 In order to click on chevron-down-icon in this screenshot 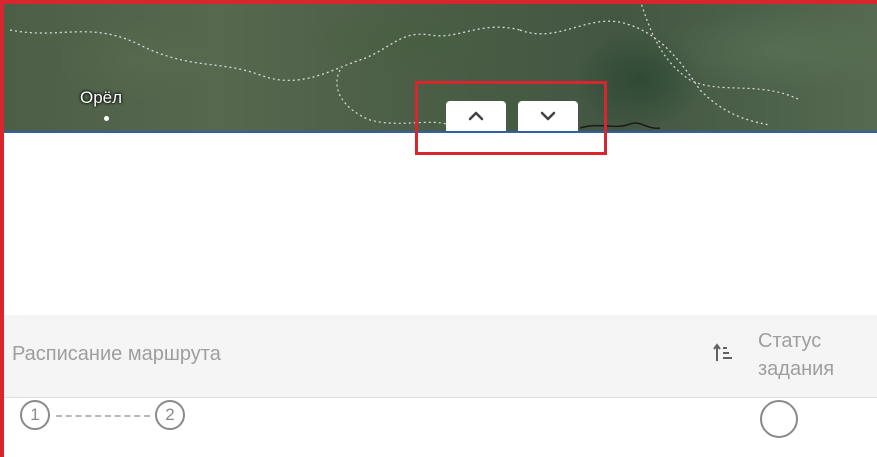, I will do `click(548, 116)`.